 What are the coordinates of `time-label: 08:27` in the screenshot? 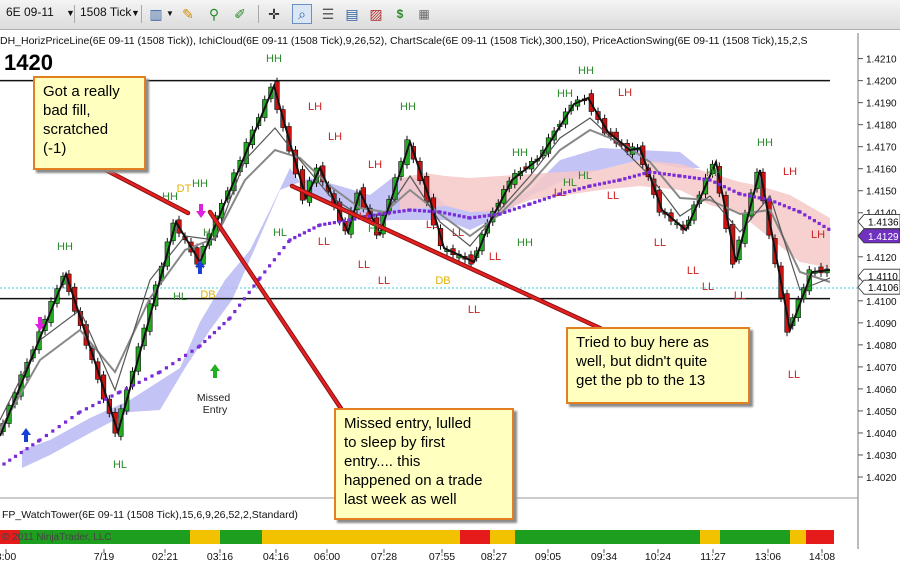 It's located at (494, 557).